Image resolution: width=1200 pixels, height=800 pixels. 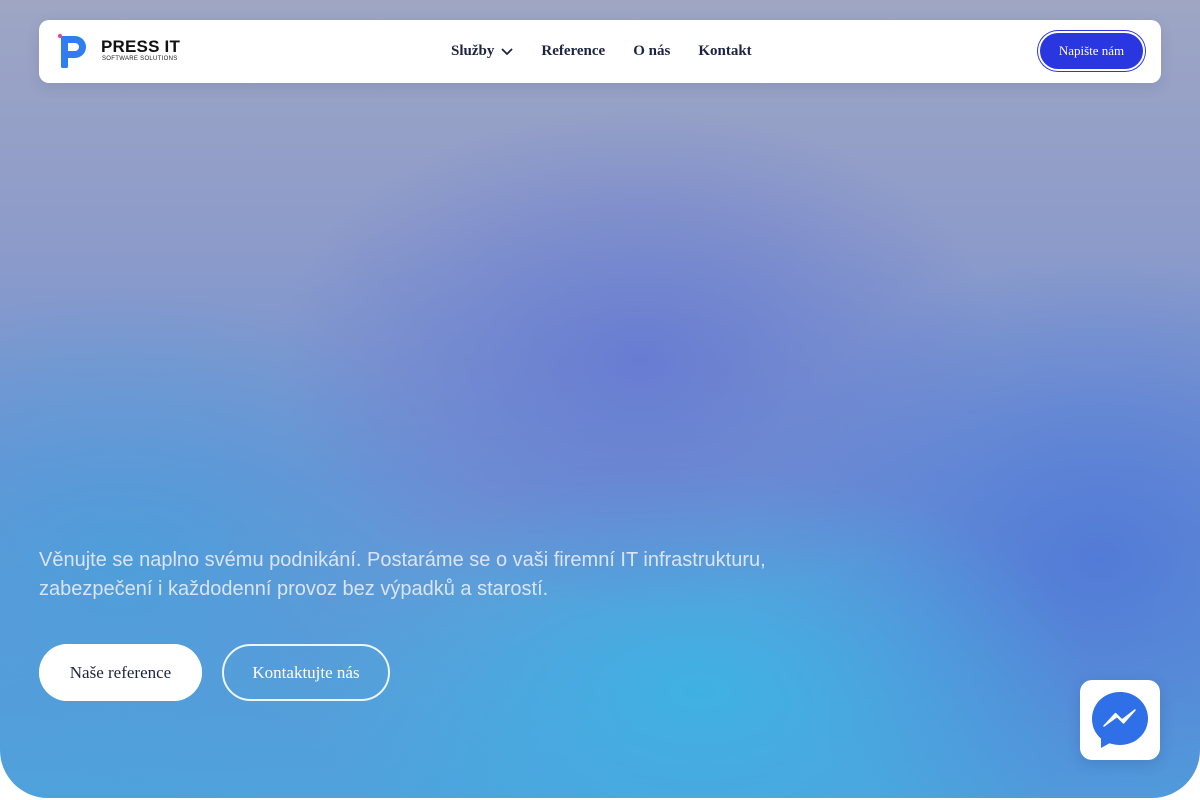 What do you see at coordinates (120, 672) in the screenshot?
I see `references-button: Naše reference` at bounding box center [120, 672].